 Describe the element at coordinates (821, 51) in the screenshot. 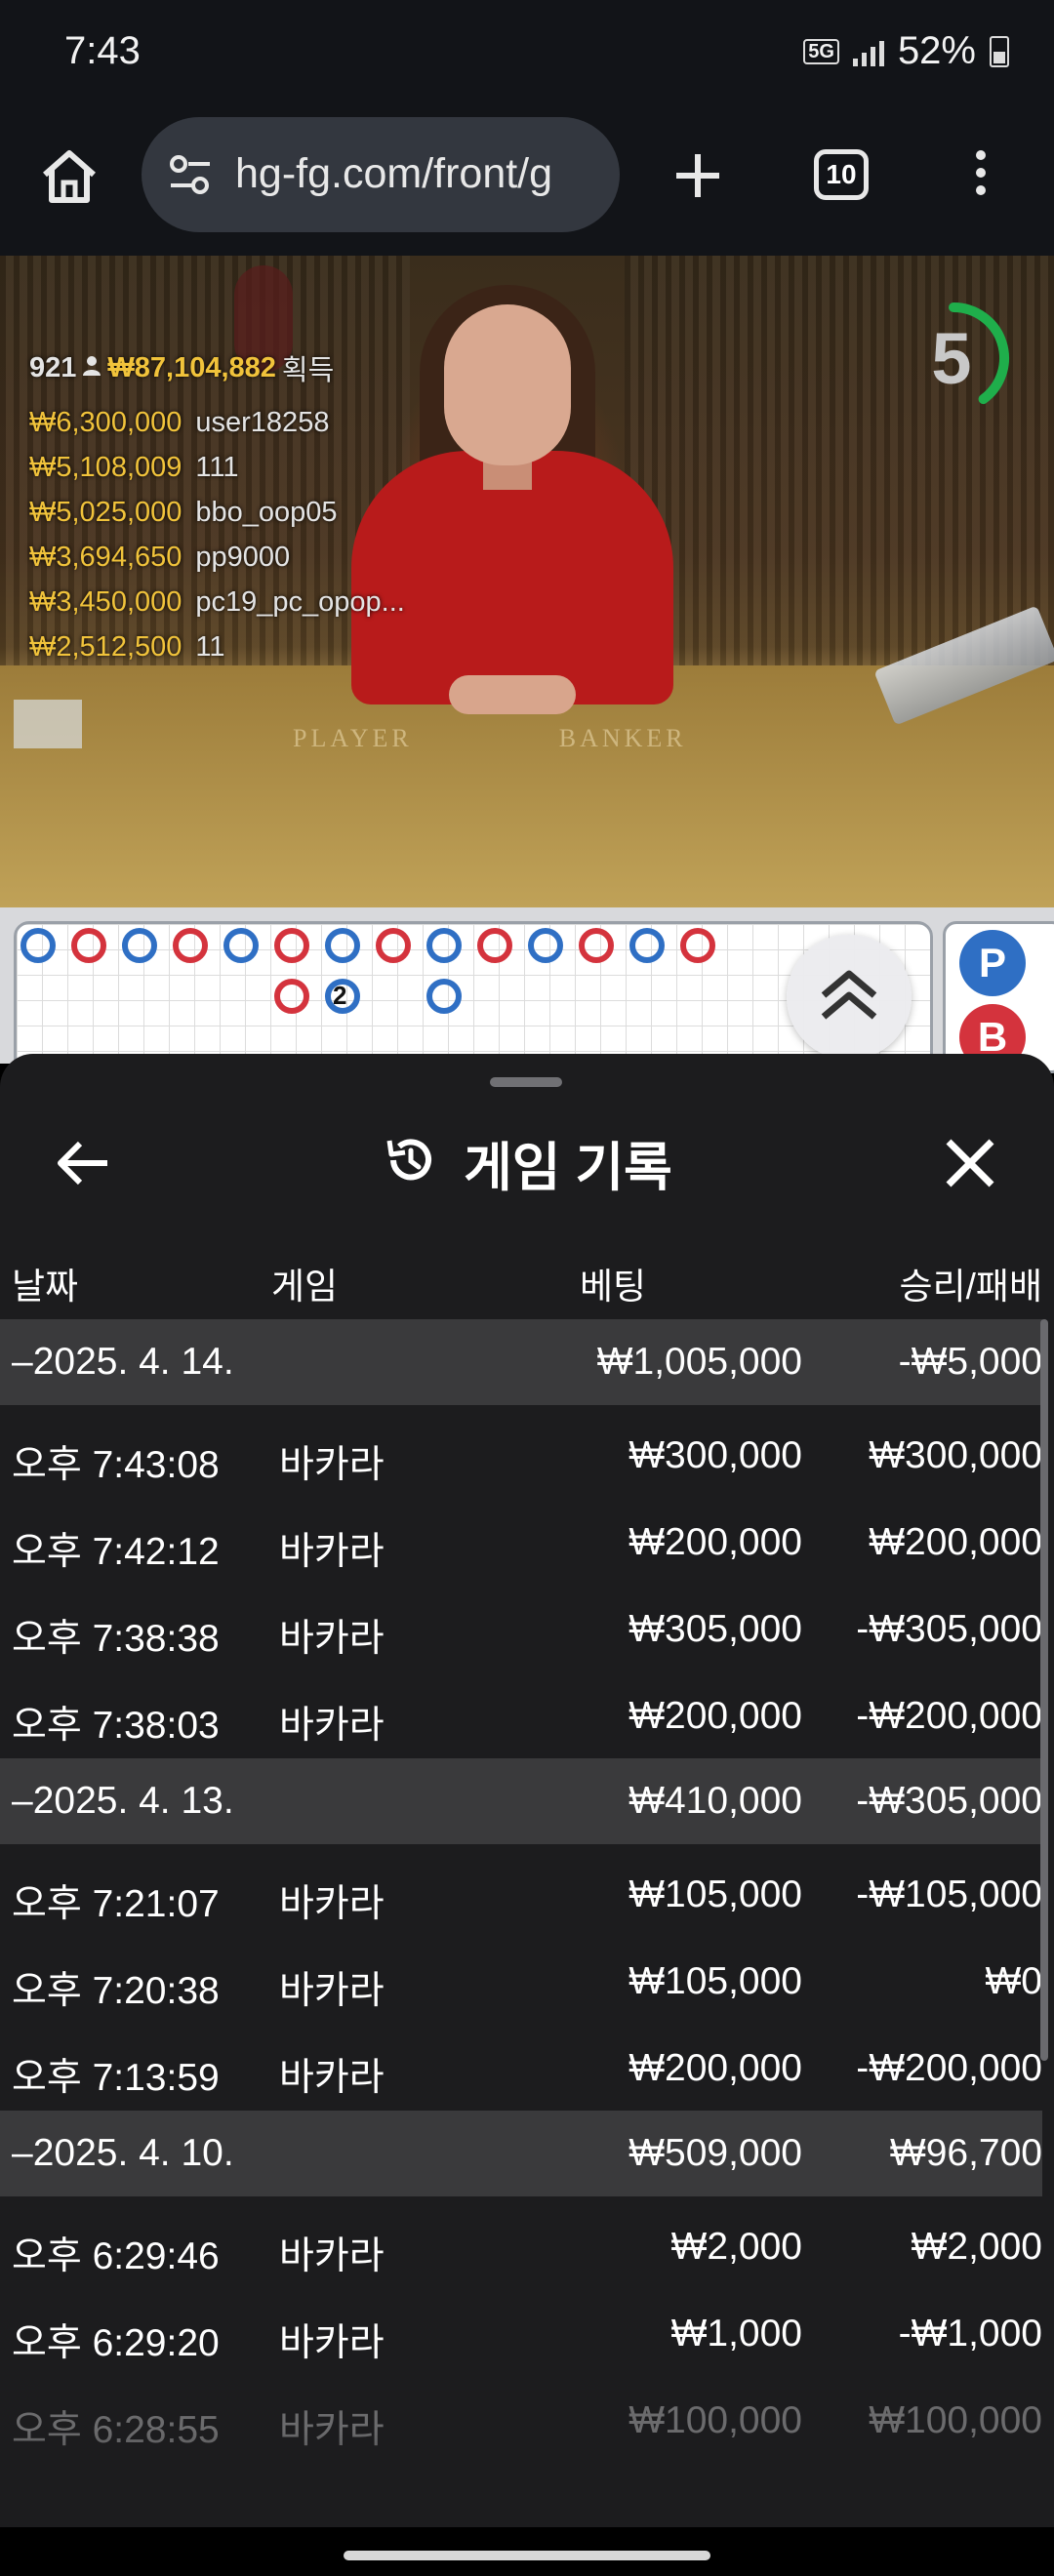

I see `network-type-icon: 5G` at that location.